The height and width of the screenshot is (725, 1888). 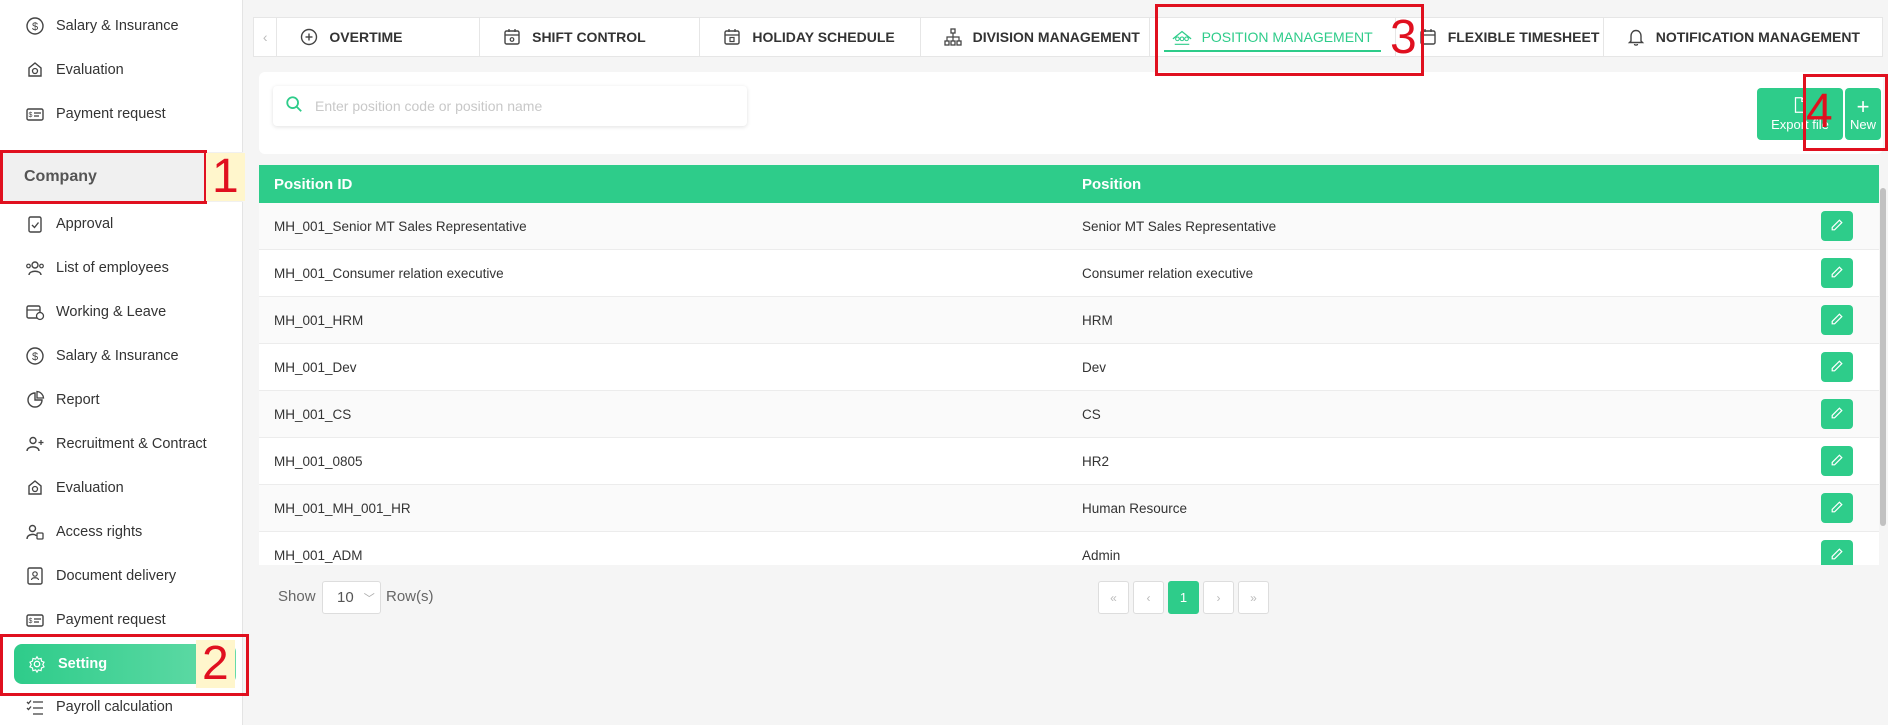 What do you see at coordinates (1069, 184) in the screenshot?
I see `table-header: Position ID Position` at bounding box center [1069, 184].